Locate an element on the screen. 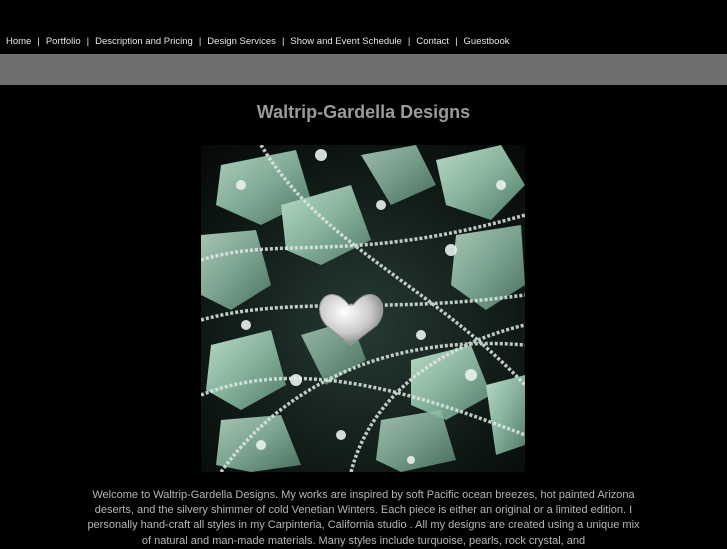 Image resolution: width=727 pixels, height=549 pixels. header-bar is located at coordinates (363, 69).